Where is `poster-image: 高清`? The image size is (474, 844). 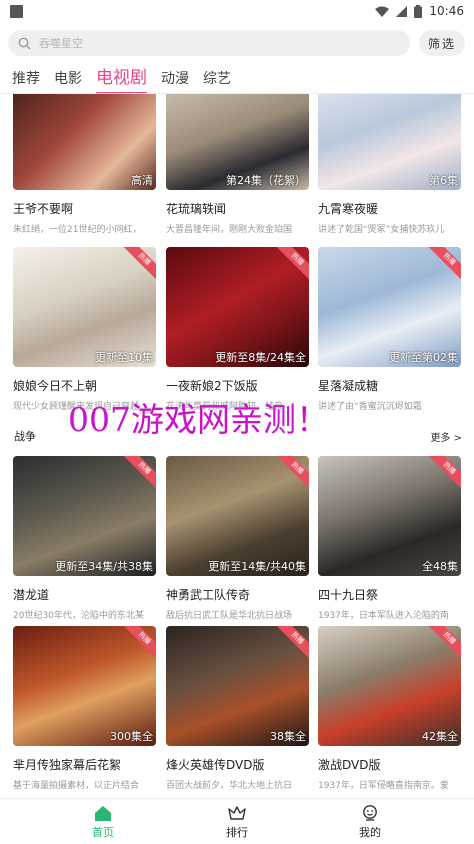 poster-image: 高清 is located at coordinates (84, 142).